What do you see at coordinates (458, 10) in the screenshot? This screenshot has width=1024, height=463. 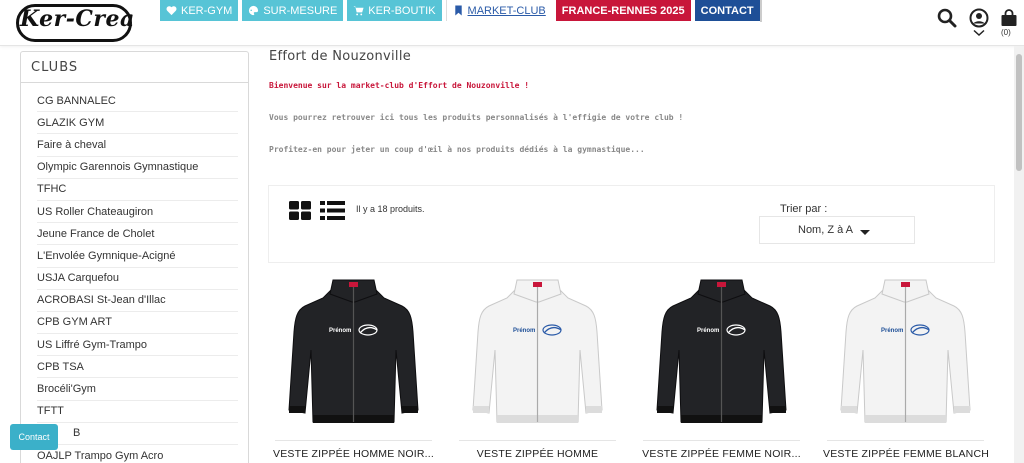 I see `bookmark-icon` at bounding box center [458, 10].